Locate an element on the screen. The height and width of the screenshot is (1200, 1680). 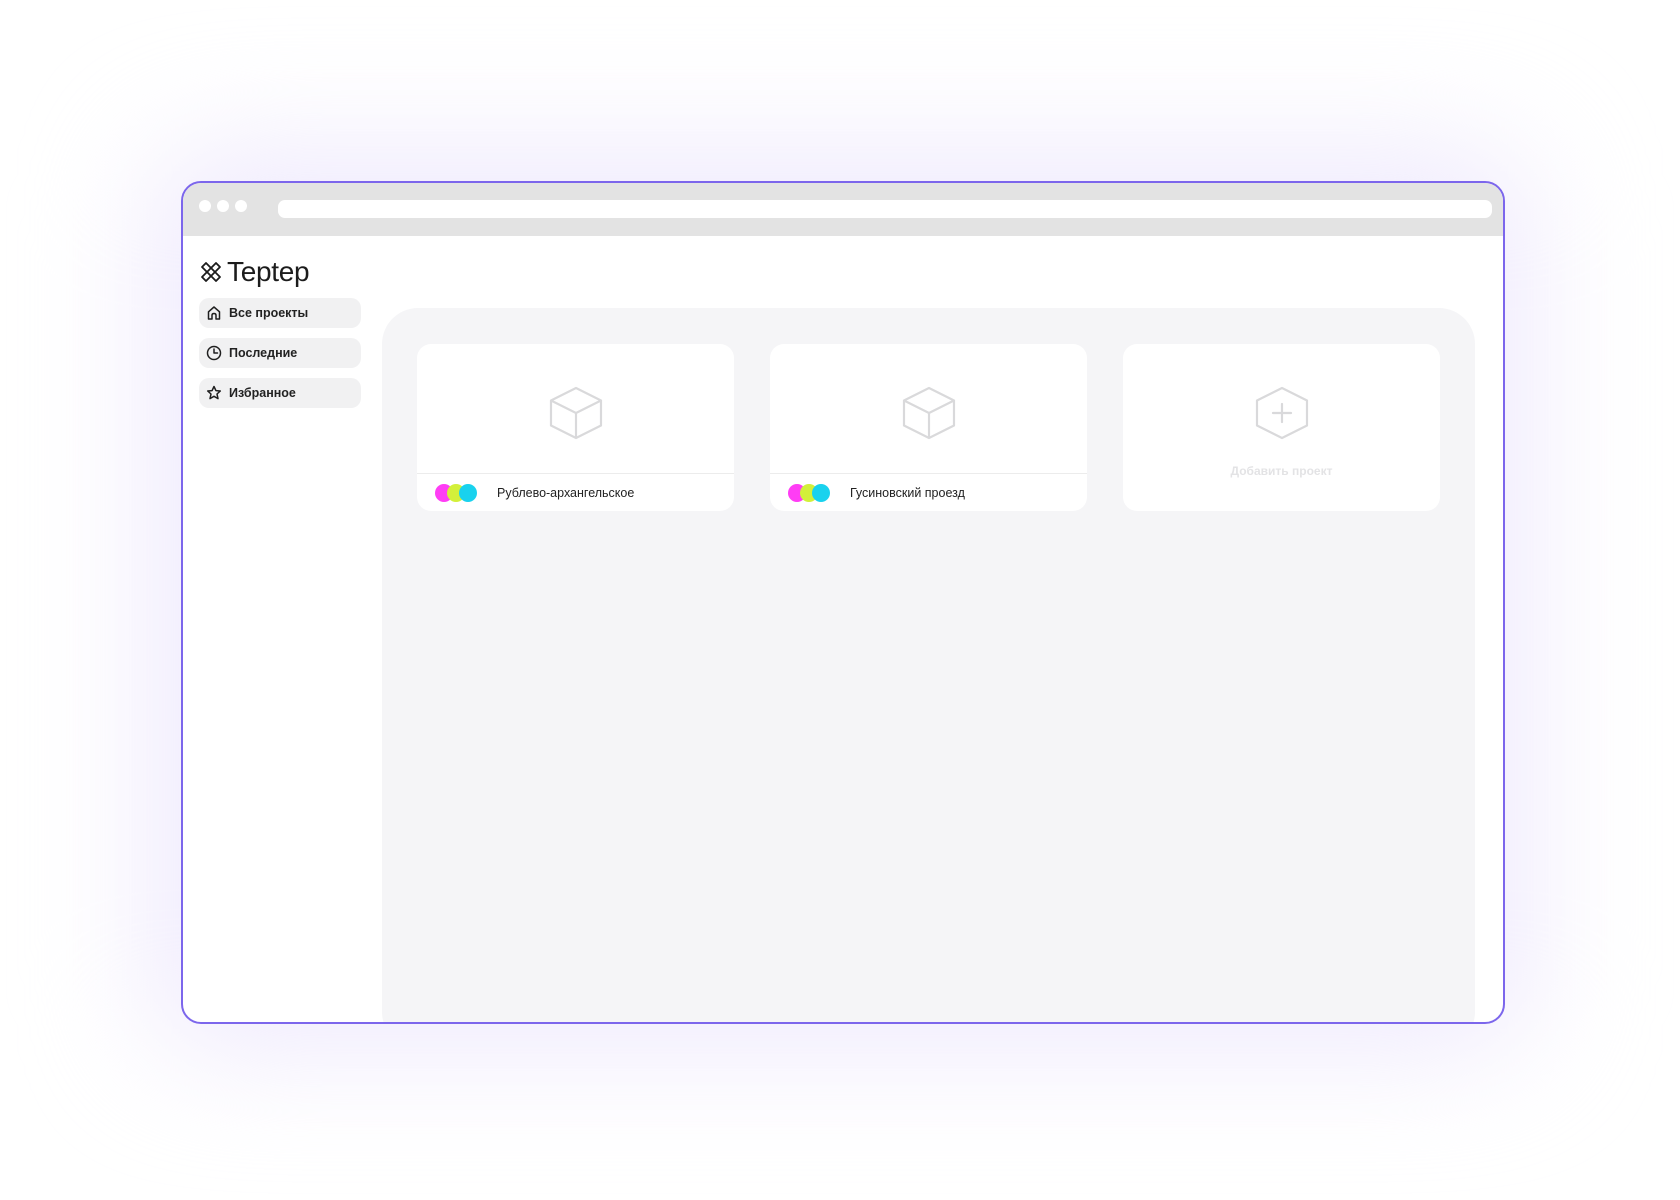
browser-titlebar is located at coordinates (843, 209).